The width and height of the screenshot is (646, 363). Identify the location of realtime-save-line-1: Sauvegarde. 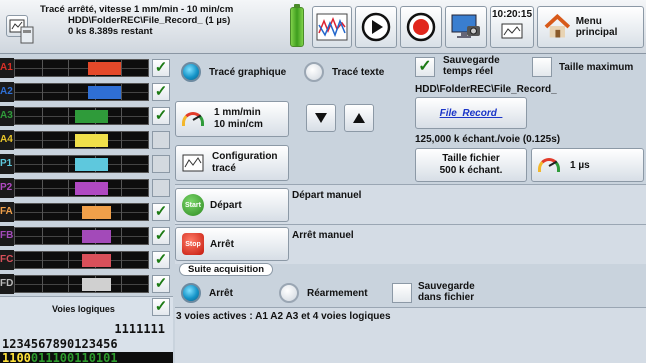
(471, 60).